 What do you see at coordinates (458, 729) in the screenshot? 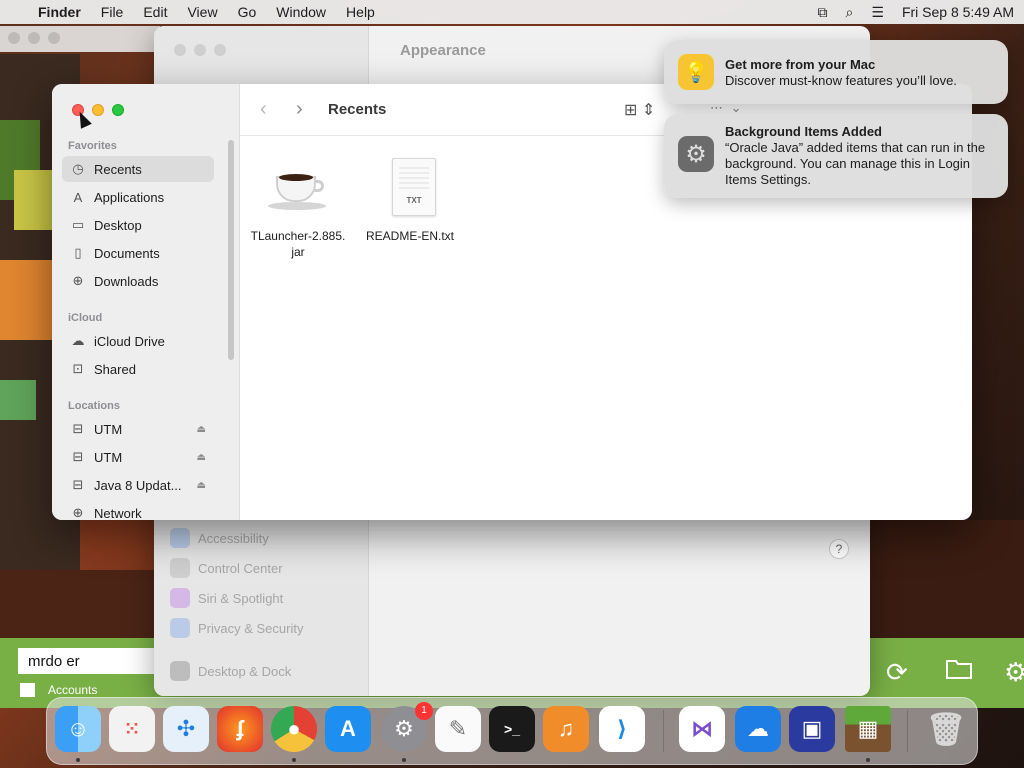
I see `textedit-icon: ✎` at bounding box center [458, 729].